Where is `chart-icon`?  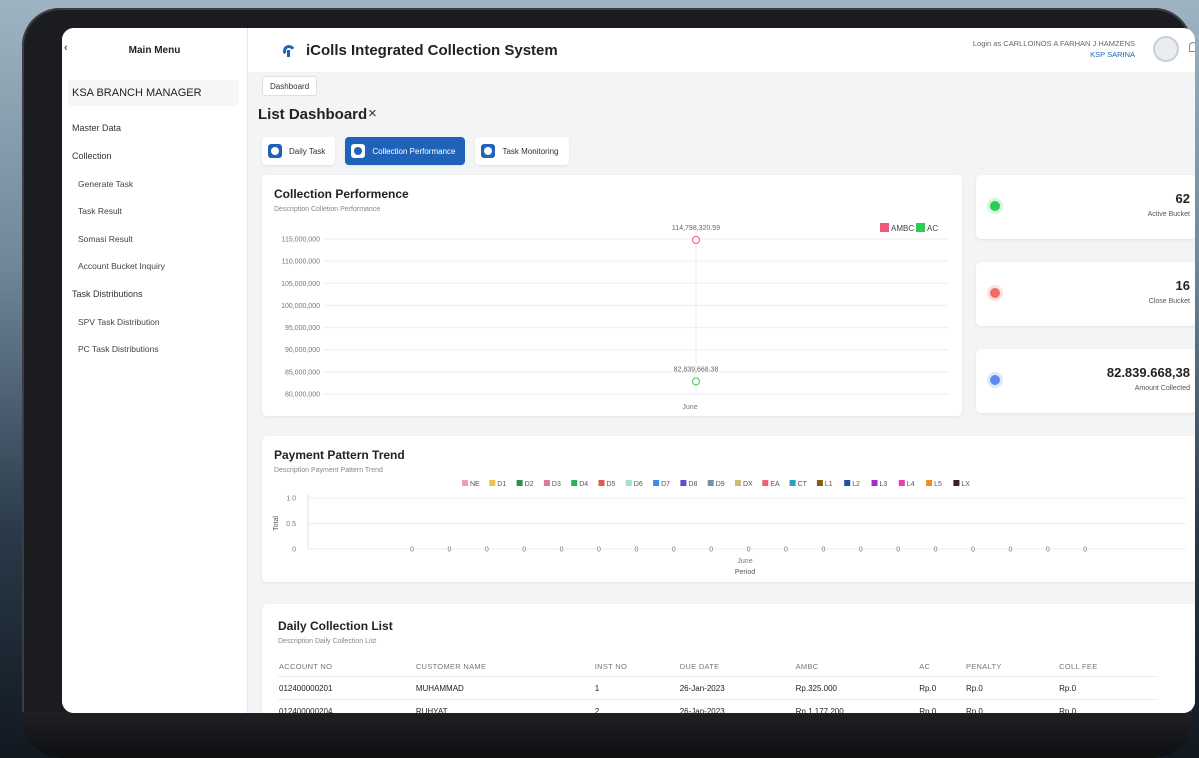 chart-icon is located at coordinates (358, 151).